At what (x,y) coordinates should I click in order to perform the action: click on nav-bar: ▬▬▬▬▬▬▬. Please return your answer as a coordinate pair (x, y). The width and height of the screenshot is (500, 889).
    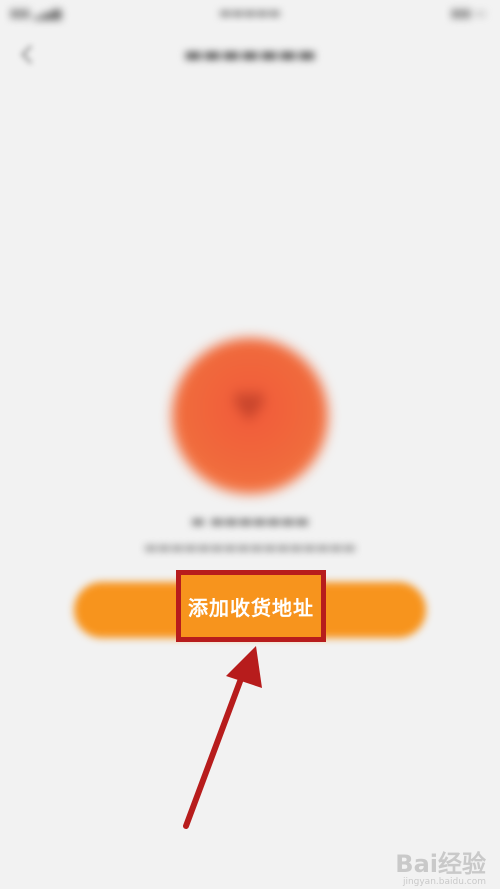
    Looking at the image, I should click on (250, 55).